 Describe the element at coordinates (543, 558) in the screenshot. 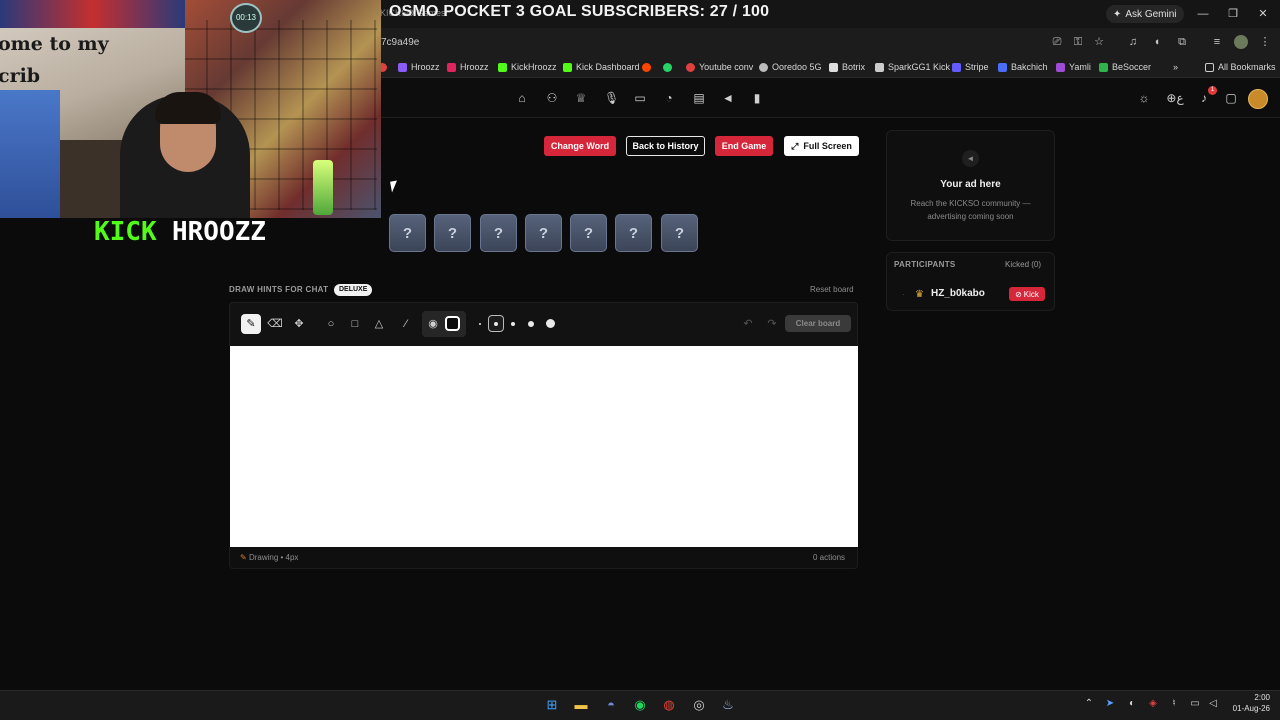

I see `draw-footer` at that location.